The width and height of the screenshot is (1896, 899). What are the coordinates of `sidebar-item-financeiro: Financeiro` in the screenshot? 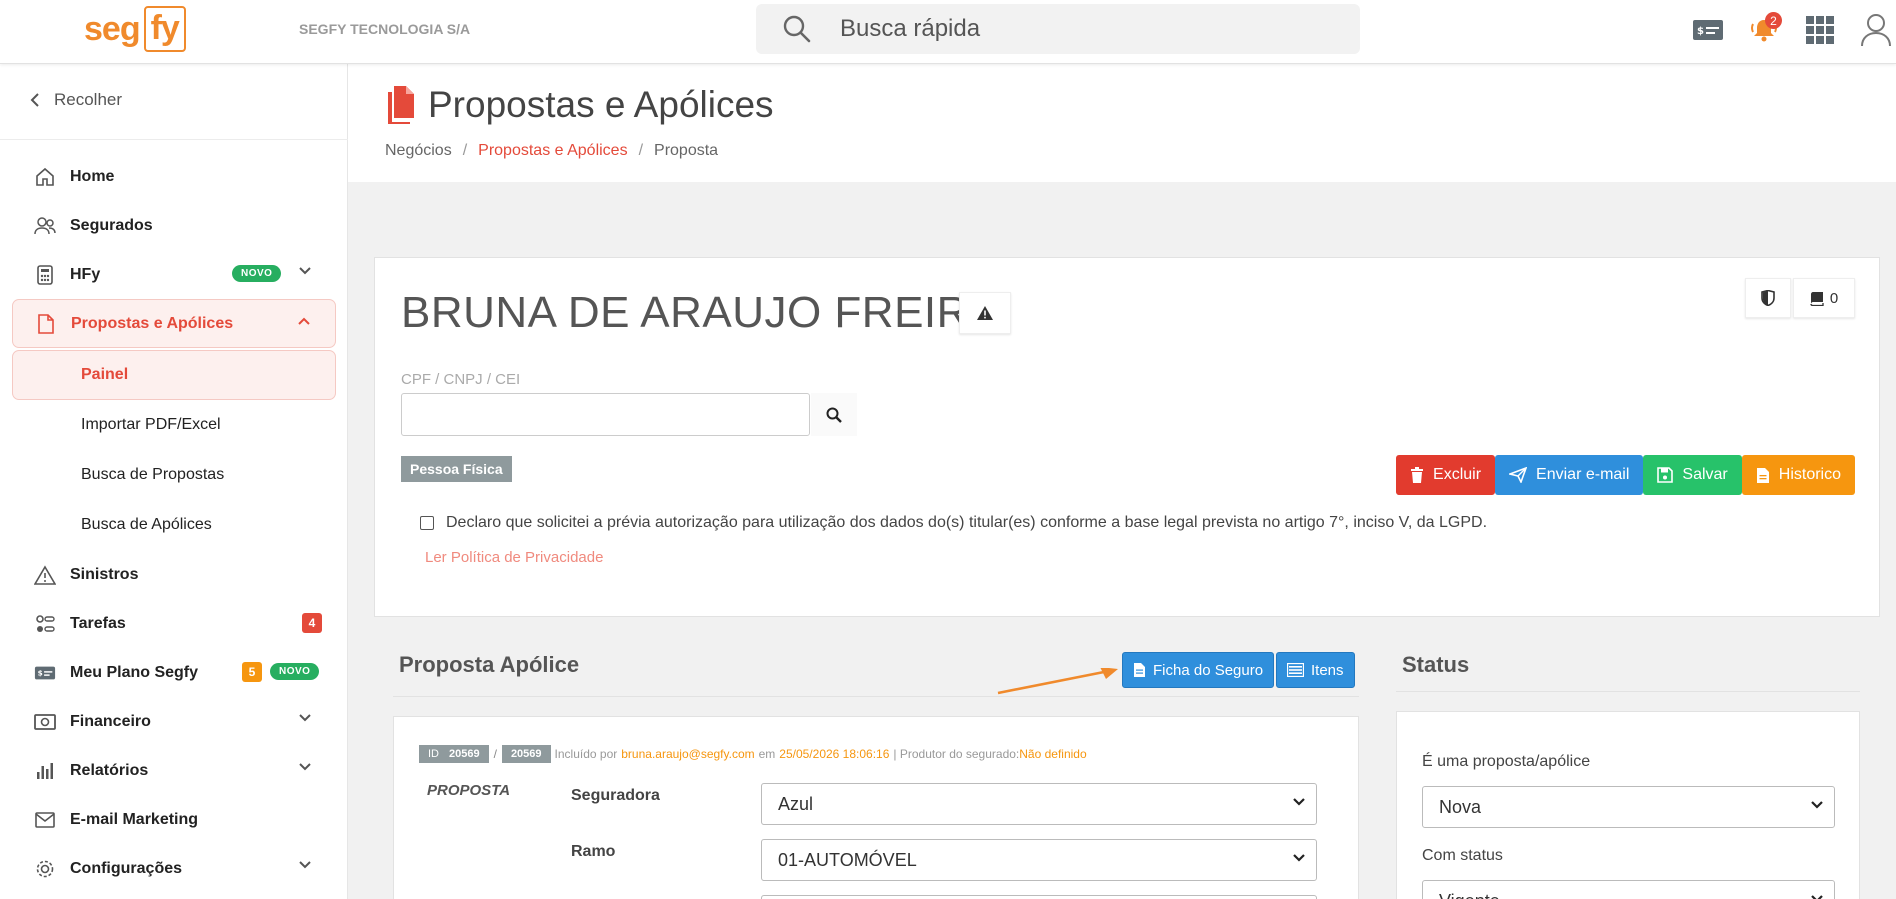 It's located at (174, 721).